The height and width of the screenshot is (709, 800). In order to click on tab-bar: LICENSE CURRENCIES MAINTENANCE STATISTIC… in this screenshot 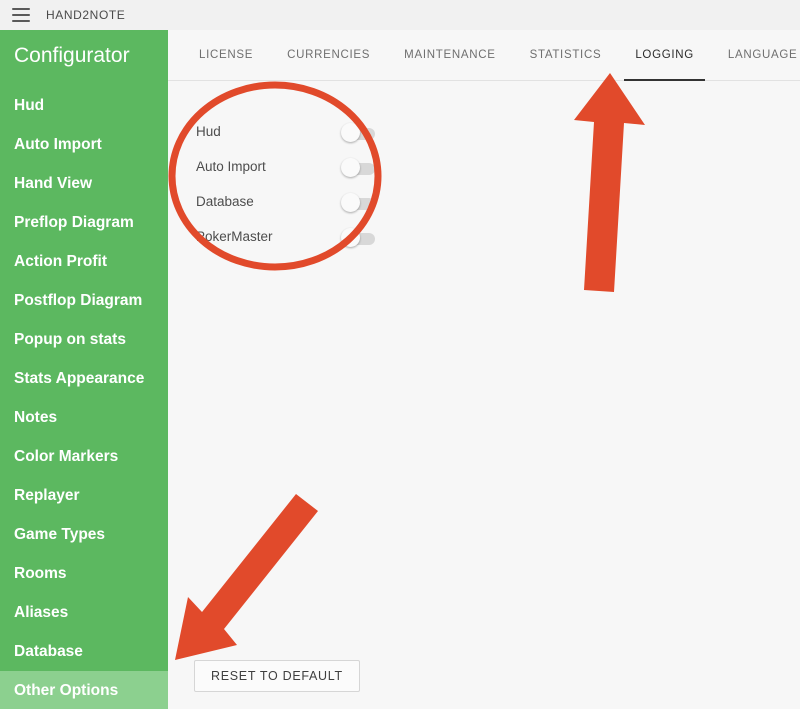, I will do `click(484, 55)`.